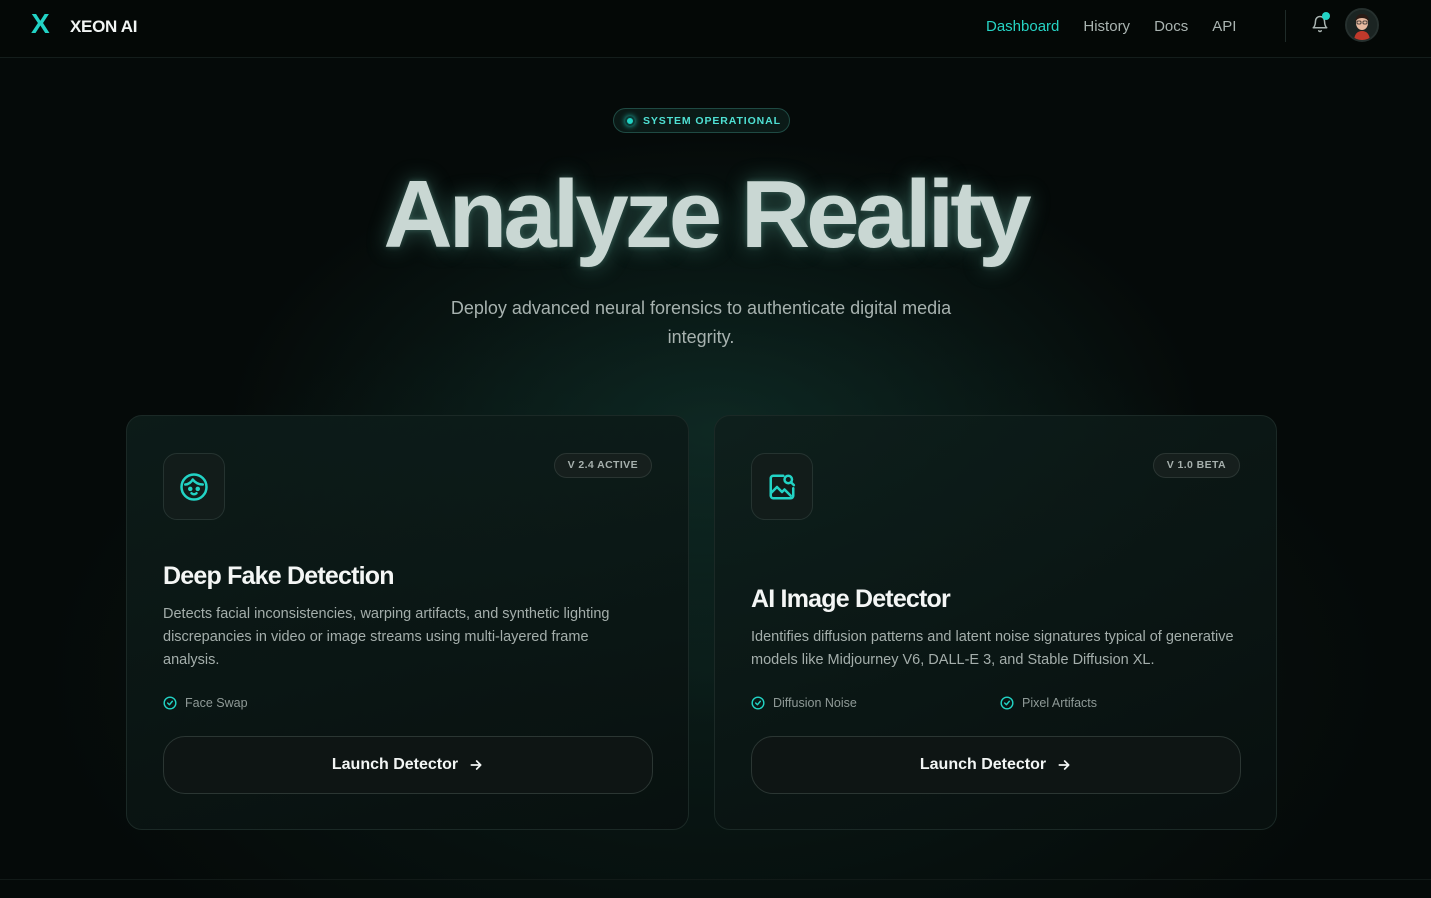  Describe the element at coordinates (815, 703) in the screenshot. I see `feature-label: Diffusion Noise` at that location.